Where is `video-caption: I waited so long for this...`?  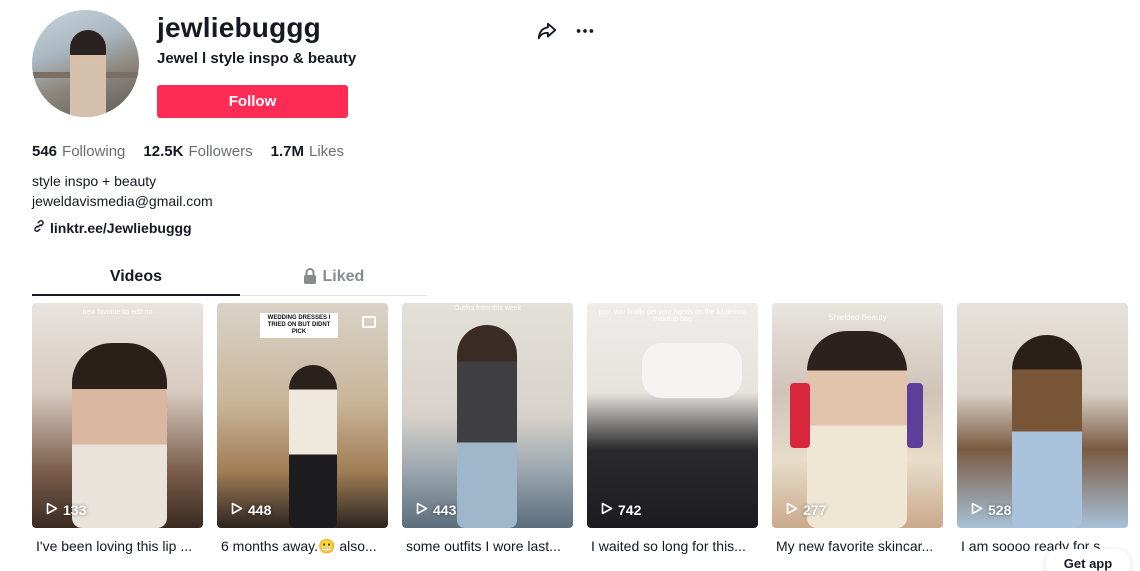
video-caption: I waited so long for this... is located at coordinates (672, 546).